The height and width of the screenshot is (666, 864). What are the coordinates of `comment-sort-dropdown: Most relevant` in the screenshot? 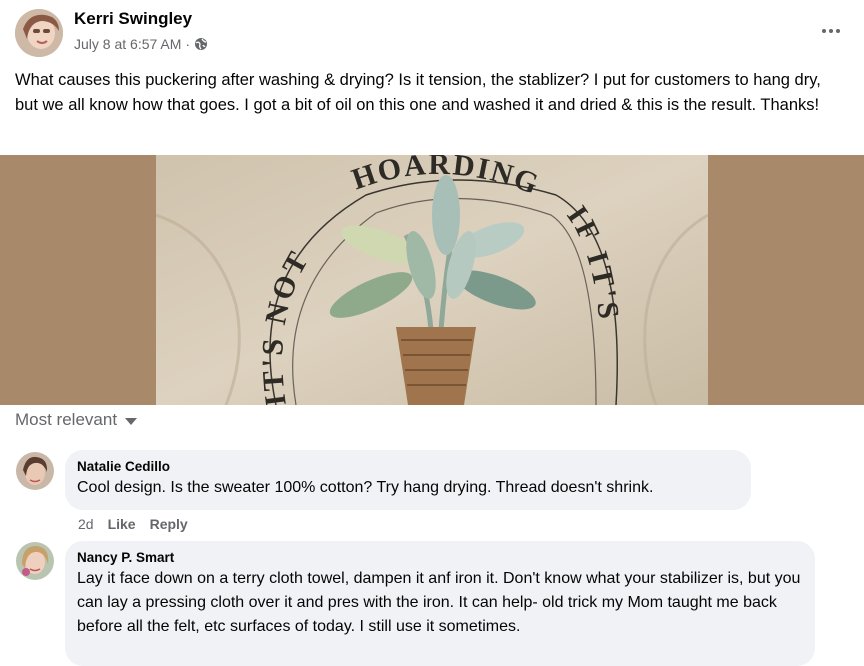 It's located at (76, 420).